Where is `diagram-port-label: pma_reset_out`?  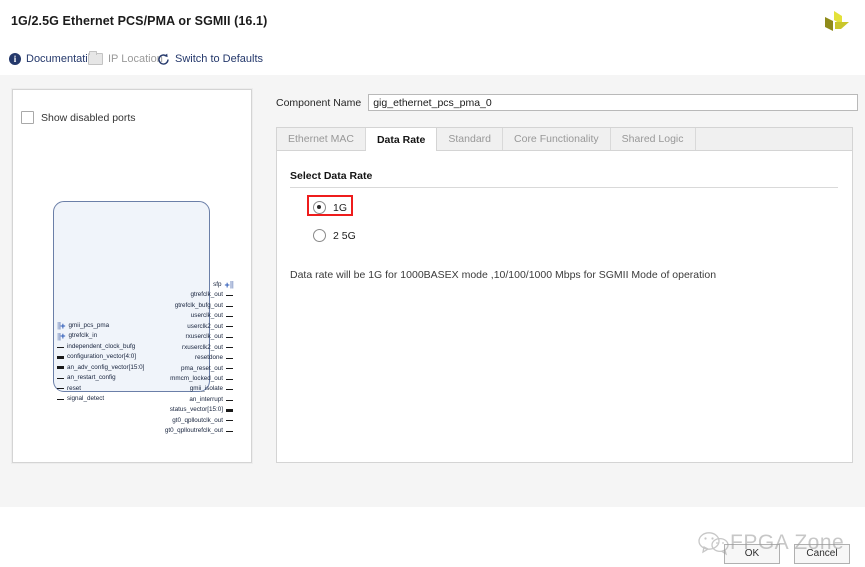
diagram-port-label: pma_reset_out is located at coordinates (201, 368).